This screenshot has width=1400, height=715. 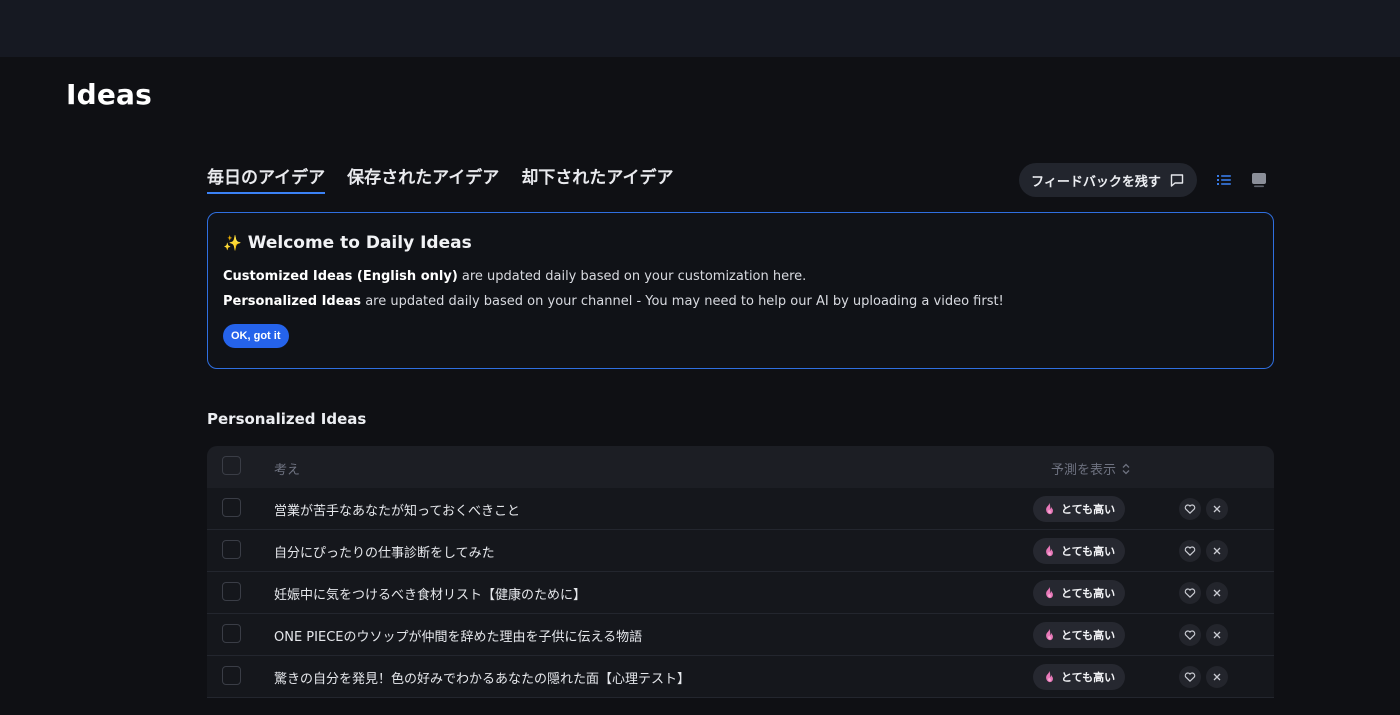 I want to click on top-bar, so click(x=700, y=28).